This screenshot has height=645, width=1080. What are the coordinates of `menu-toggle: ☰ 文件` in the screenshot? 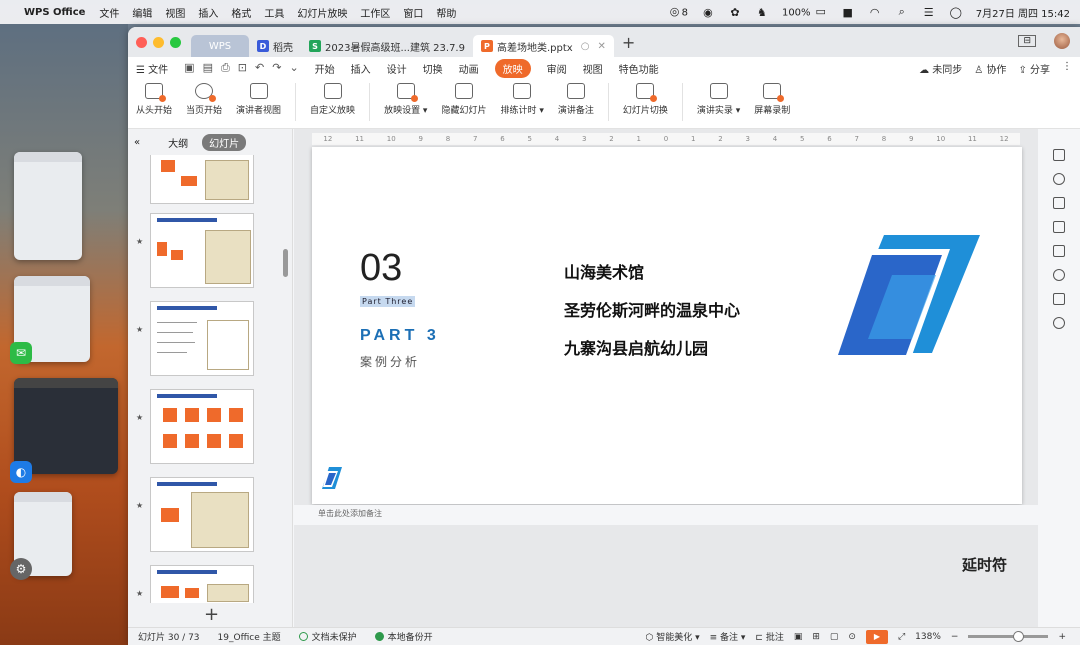 It's located at (152, 68).